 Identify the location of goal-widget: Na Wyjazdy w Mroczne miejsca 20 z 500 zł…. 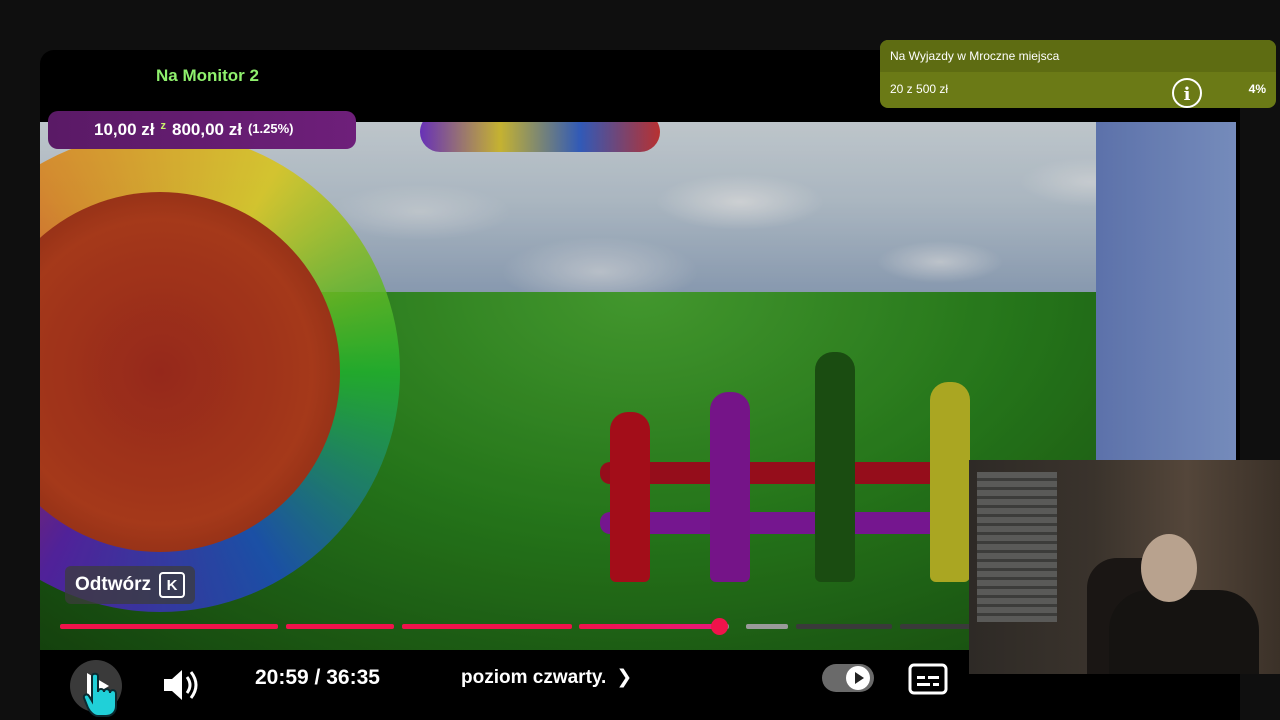
(1078, 74).